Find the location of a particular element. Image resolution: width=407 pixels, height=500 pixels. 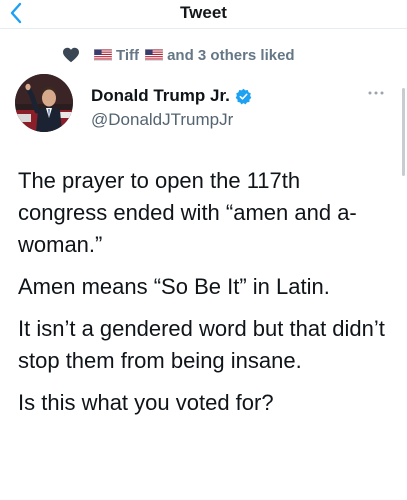

author-display-name: Donald Trump Jr. is located at coordinates (160, 95).